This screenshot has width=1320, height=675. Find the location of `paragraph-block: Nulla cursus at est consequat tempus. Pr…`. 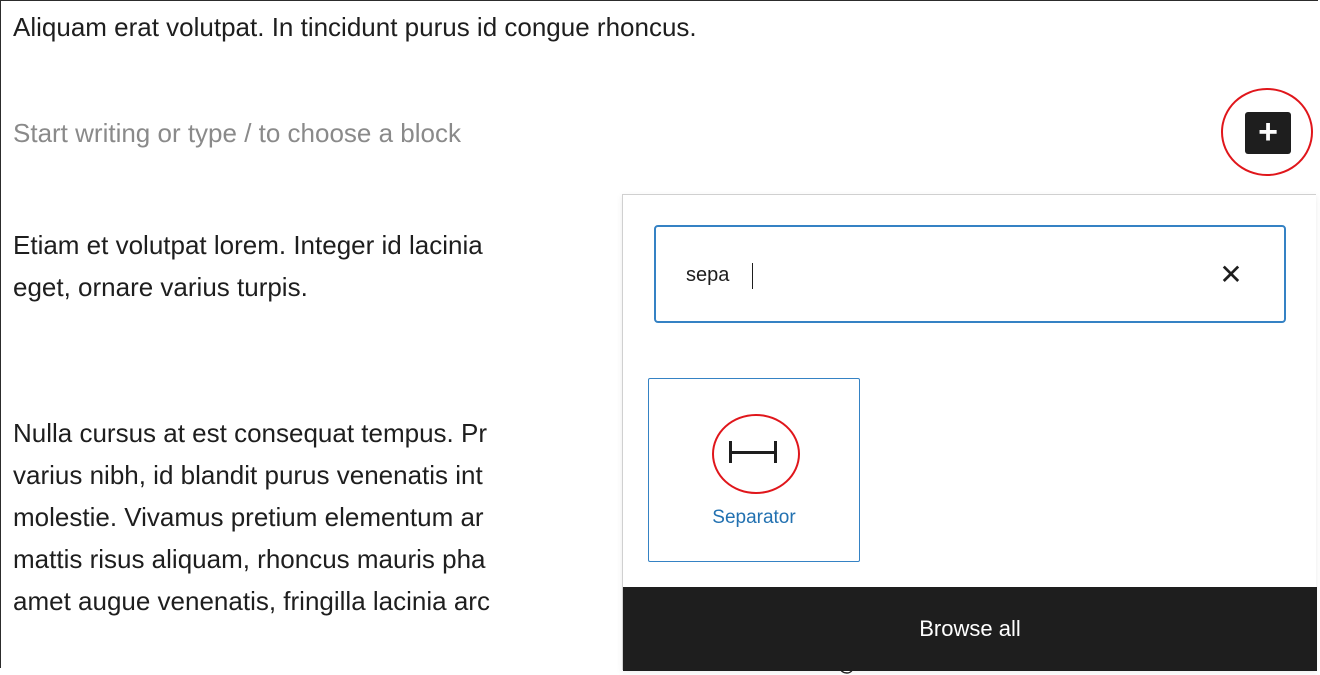

paragraph-block: Nulla cursus at est consequat tempus. Pr… is located at coordinates (251, 517).